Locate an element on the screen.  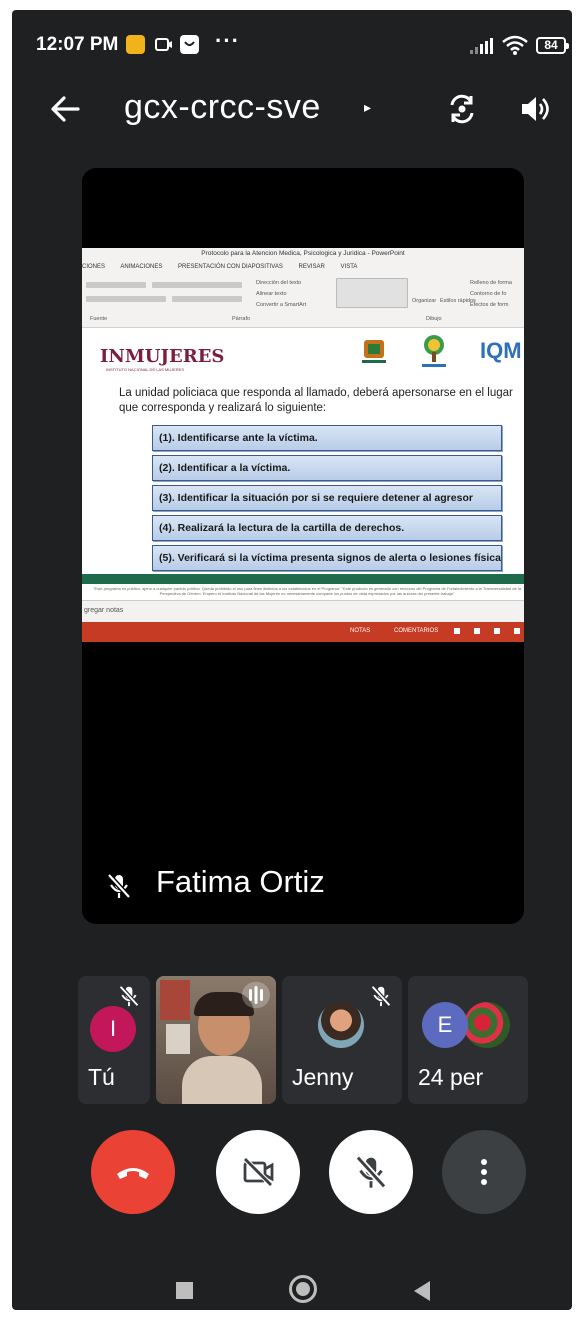
end-call-button is located at coordinates (133, 1172).